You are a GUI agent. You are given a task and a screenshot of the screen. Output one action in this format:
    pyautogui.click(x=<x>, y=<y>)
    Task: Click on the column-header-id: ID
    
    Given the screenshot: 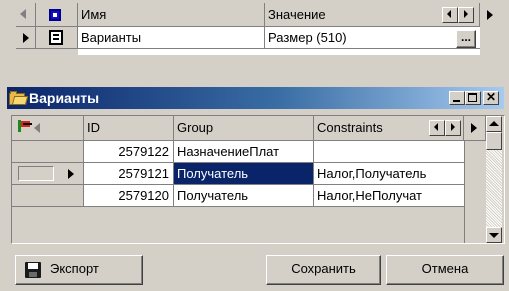 What is the action you would take?
    pyautogui.click(x=129, y=128)
    